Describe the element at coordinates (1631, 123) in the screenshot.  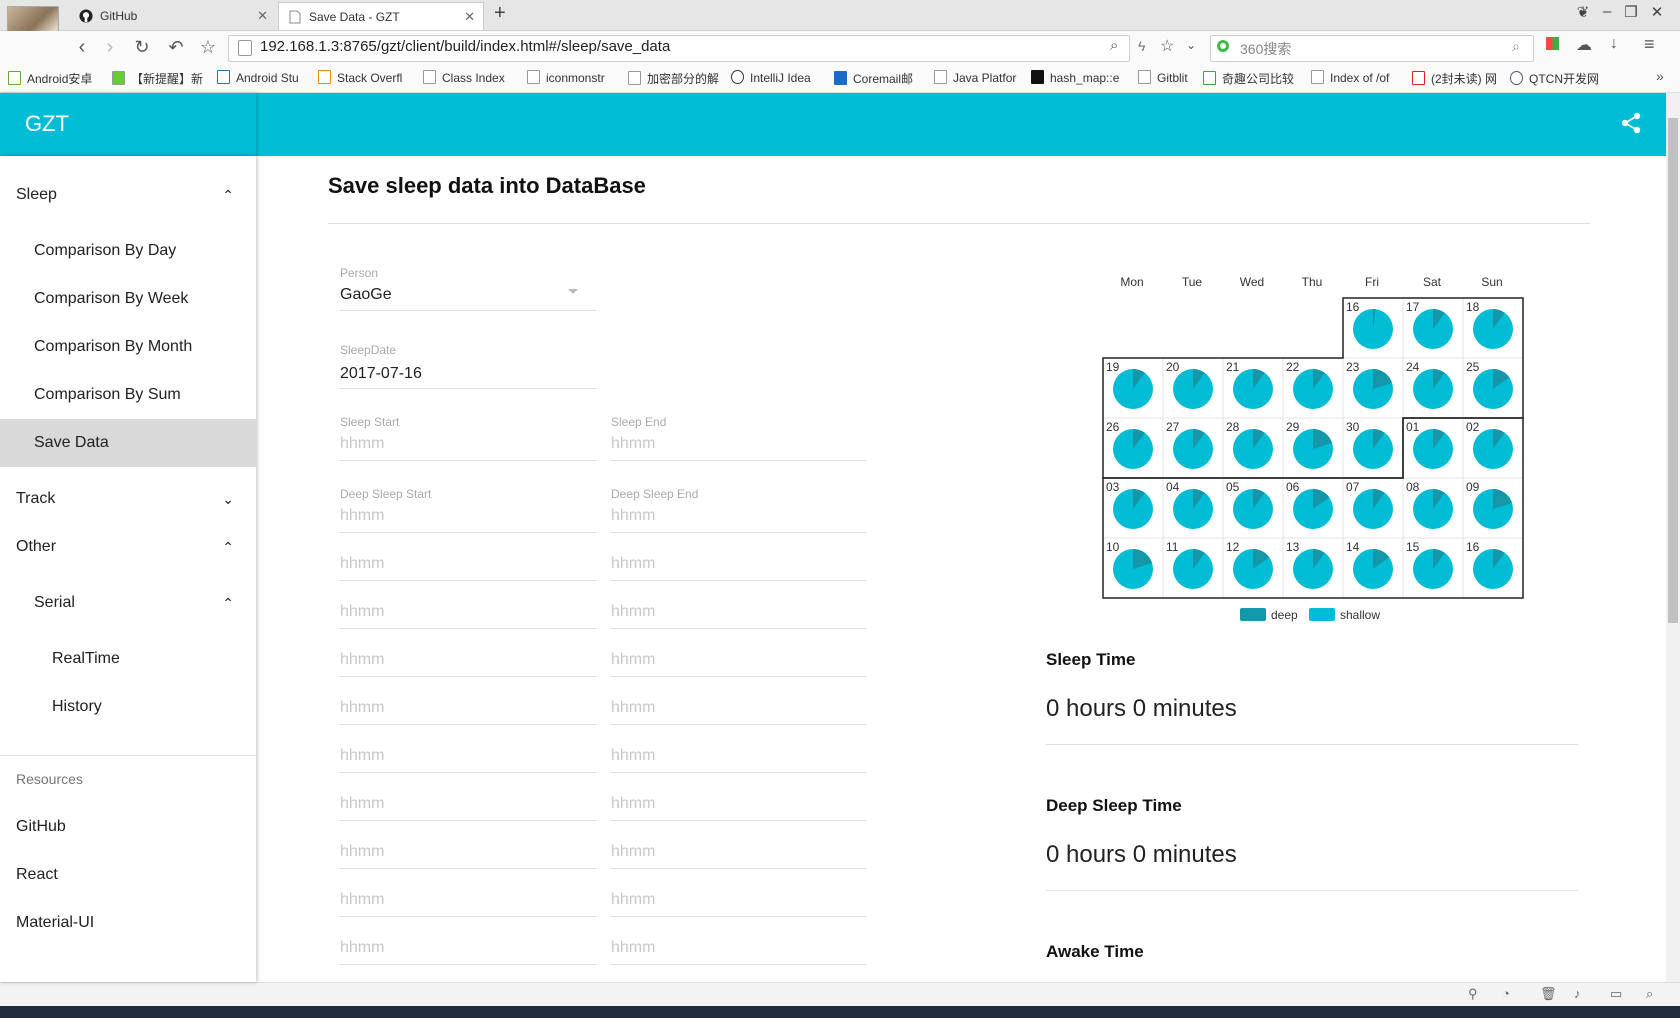
I see `share-icon` at that location.